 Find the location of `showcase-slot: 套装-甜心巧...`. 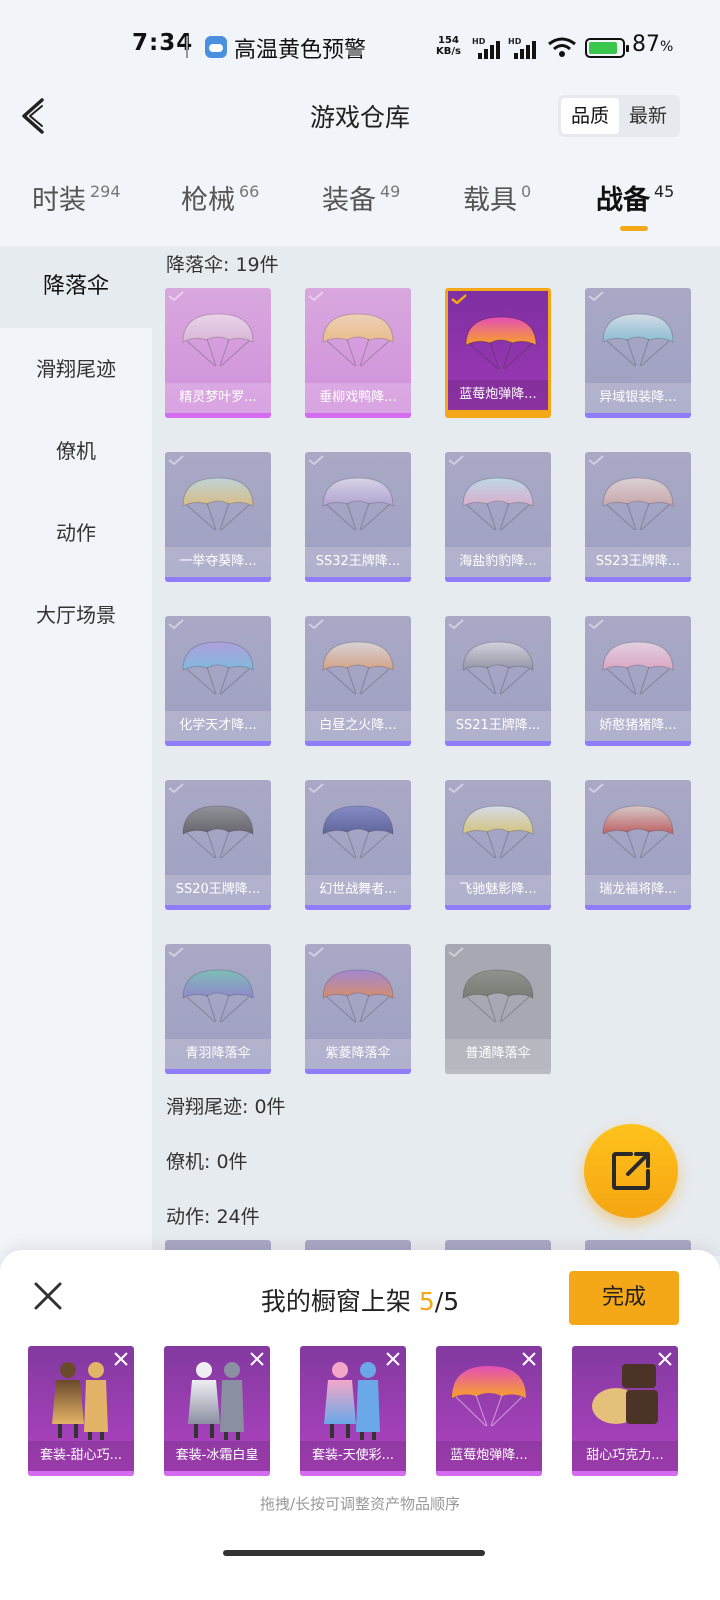

showcase-slot: 套装-甜心巧... is located at coordinates (81, 1411).